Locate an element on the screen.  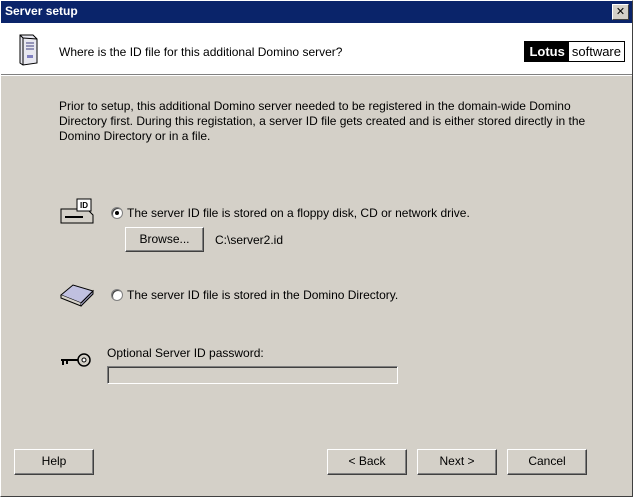
cancel-button: Cancel is located at coordinates (547, 462).